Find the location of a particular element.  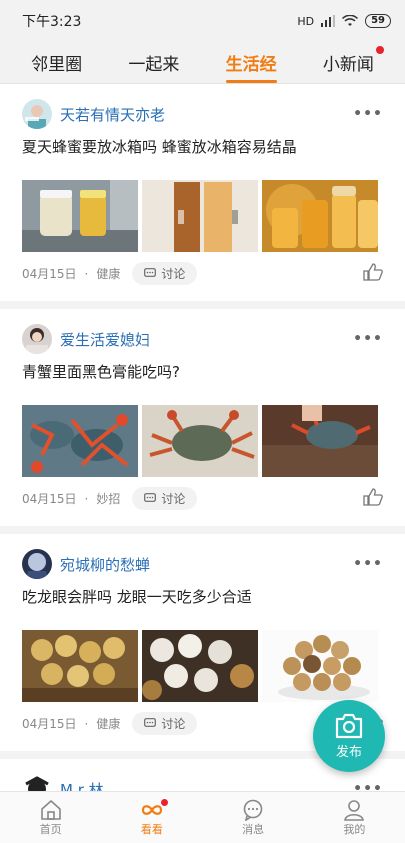

nav-home: 首页 is located at coordinates (51, 818).